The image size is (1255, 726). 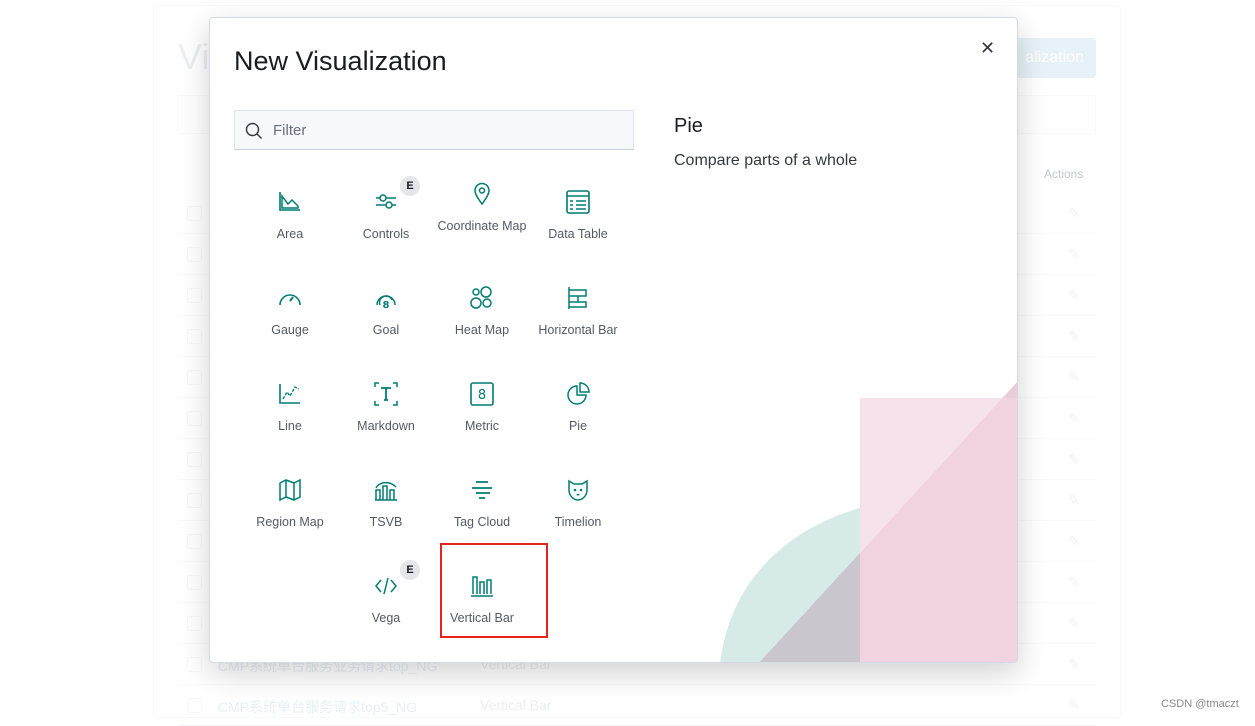 I want to click on decorative-illustration, so click(x=868, y=522).